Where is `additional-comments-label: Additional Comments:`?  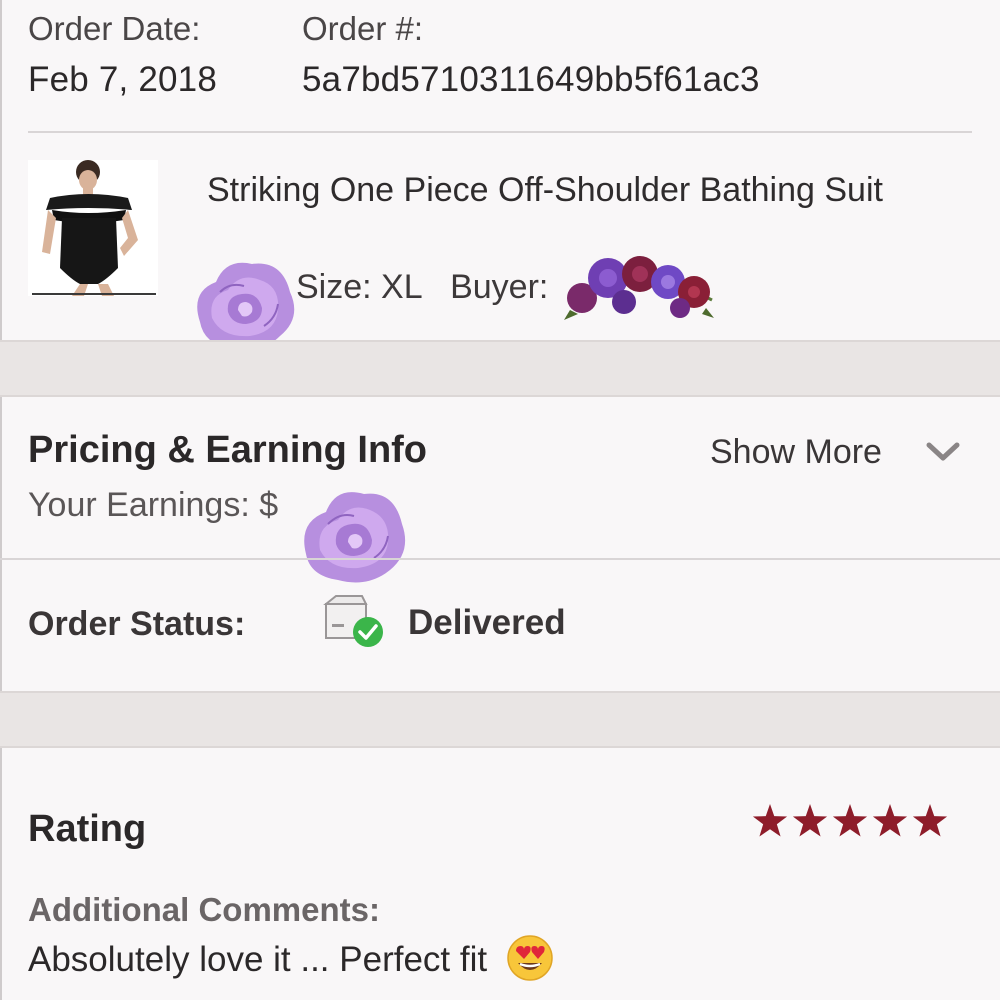
additional-comments-label: Additional Comments: is located at coordinates (204, 909).